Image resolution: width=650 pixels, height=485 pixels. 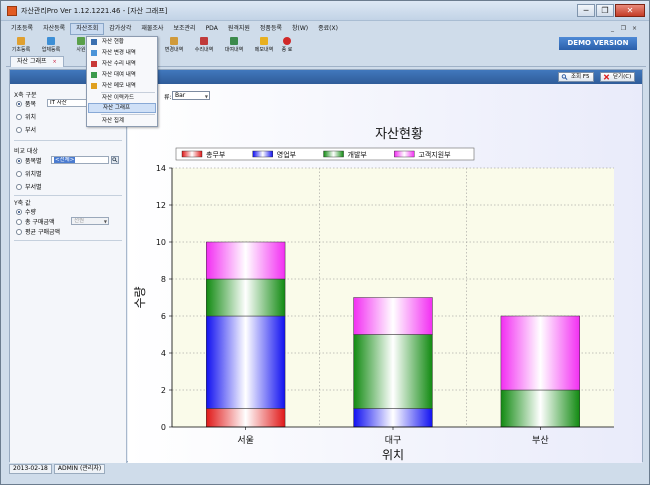 I want to click on mdi-minimize-button: _, so click(x=612, y=28).